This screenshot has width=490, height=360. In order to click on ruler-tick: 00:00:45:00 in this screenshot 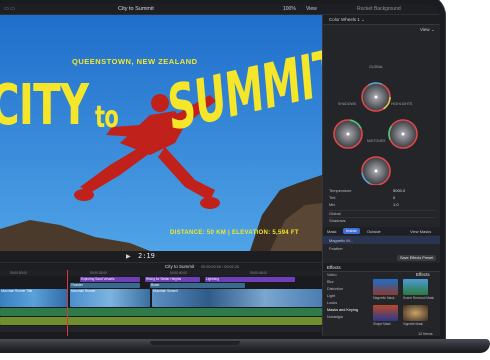, I will do `click(258, 272)`.